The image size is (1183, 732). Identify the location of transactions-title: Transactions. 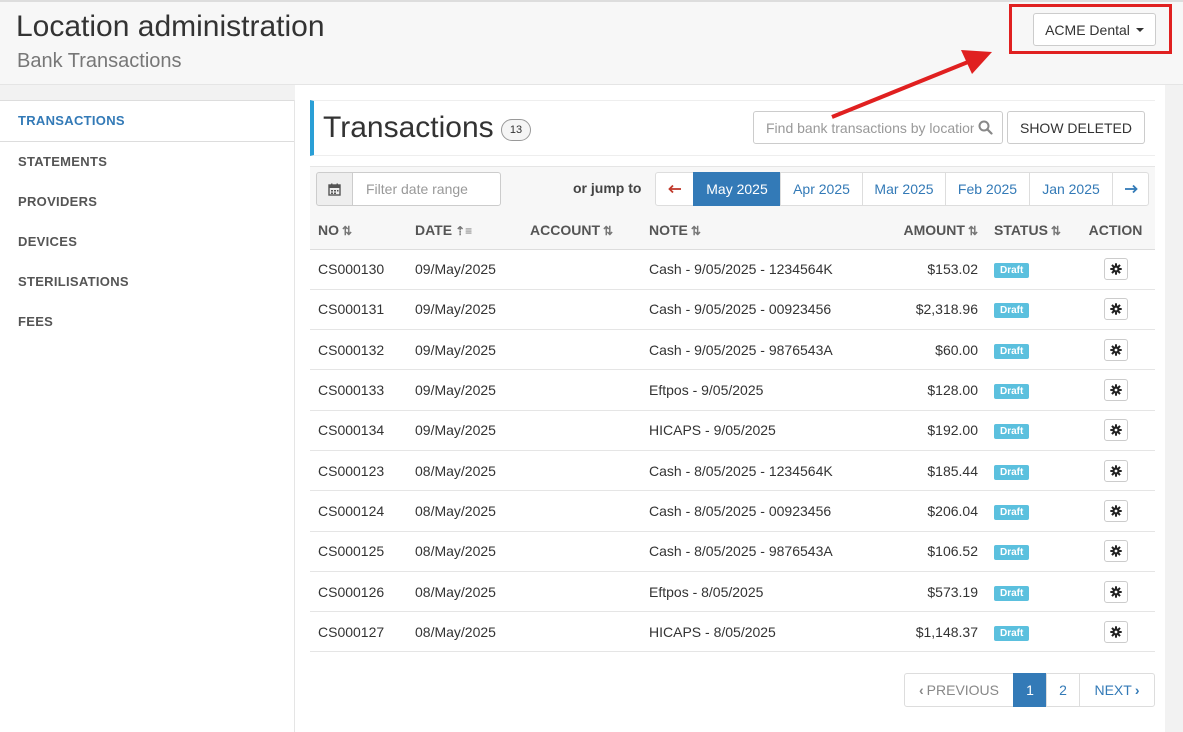
(408, 127).